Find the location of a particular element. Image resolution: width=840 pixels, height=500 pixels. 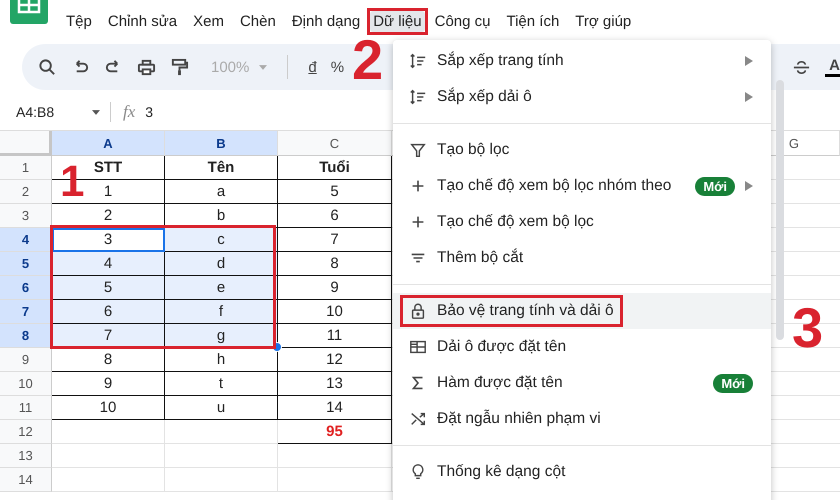

table-cell: t is located at coordinates (221, 383).